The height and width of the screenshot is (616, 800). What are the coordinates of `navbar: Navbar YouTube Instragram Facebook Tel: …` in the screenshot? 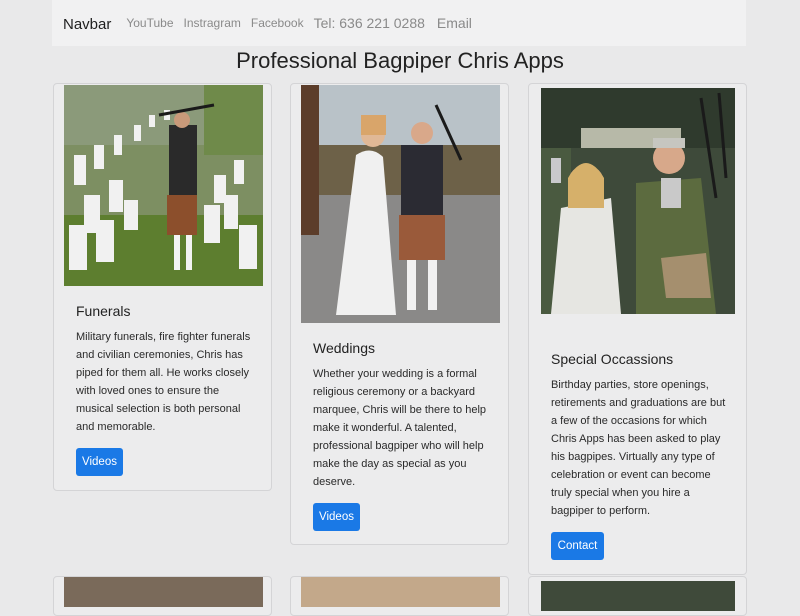 It's located at (399, 23).